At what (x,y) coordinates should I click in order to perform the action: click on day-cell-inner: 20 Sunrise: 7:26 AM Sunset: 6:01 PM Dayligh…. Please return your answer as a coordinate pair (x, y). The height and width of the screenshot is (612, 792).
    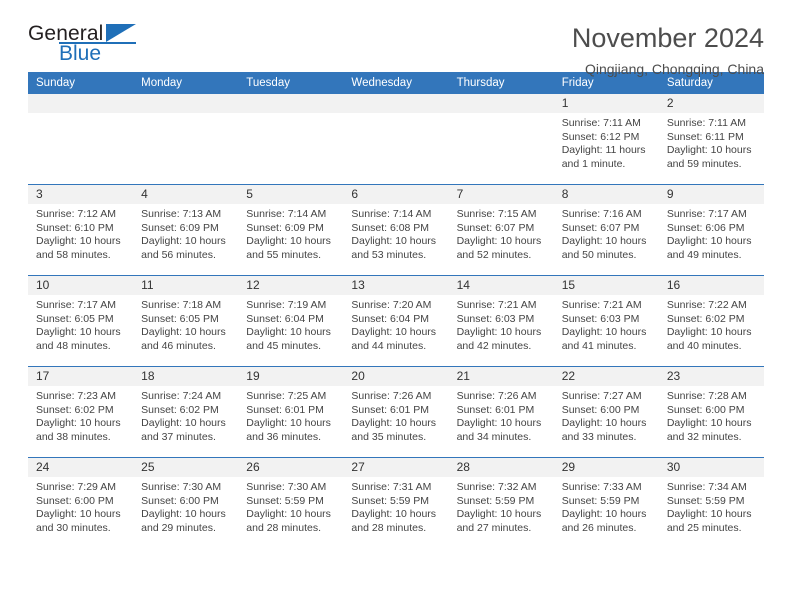
    Looking at the image, I should click on (396, 412).